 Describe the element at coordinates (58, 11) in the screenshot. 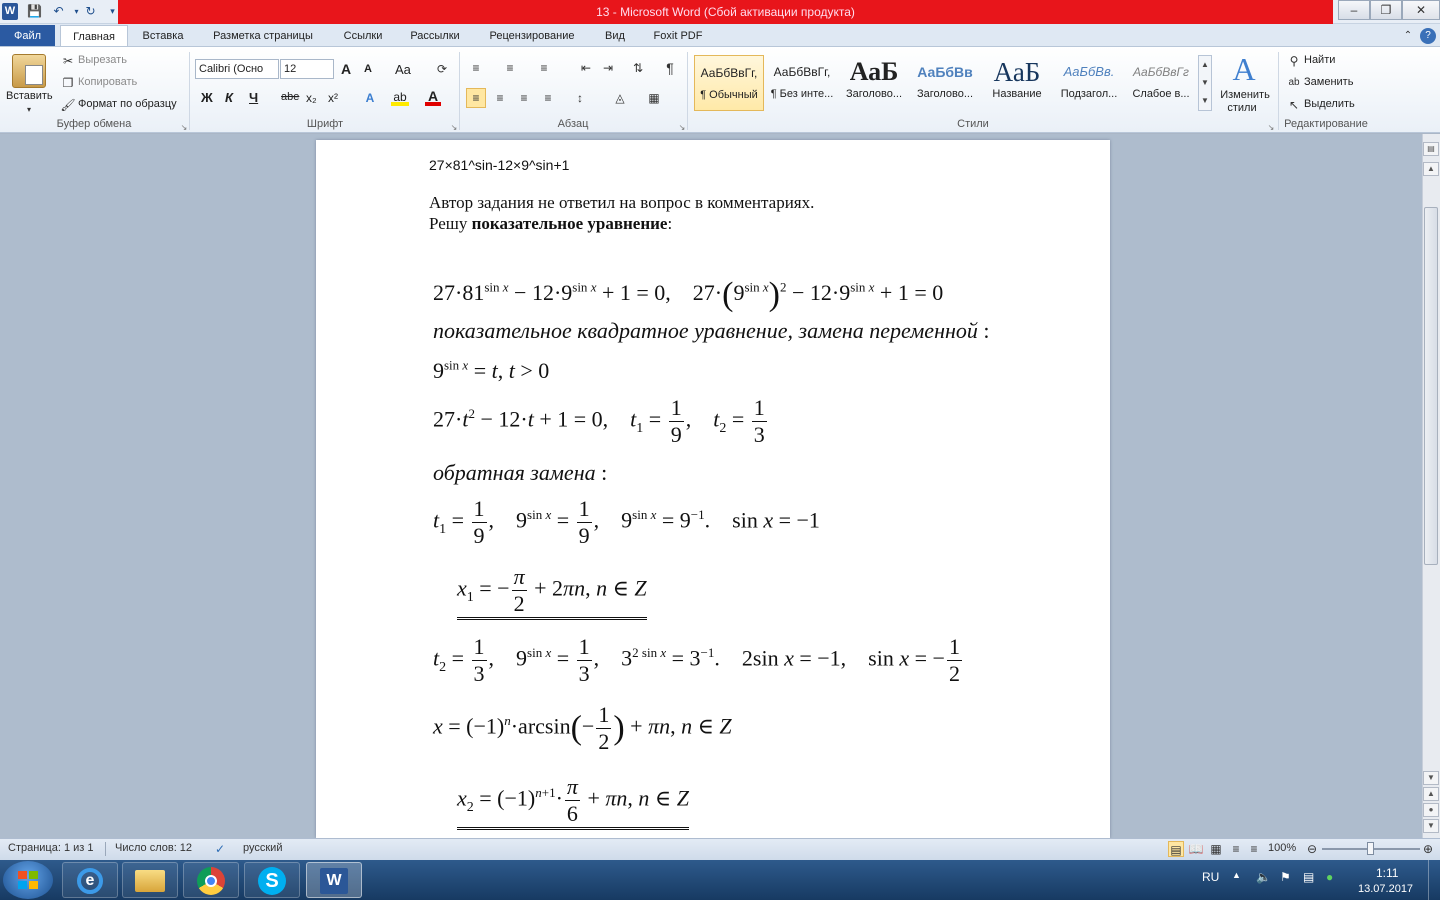

I see `undo-icon: ↶` at that location.